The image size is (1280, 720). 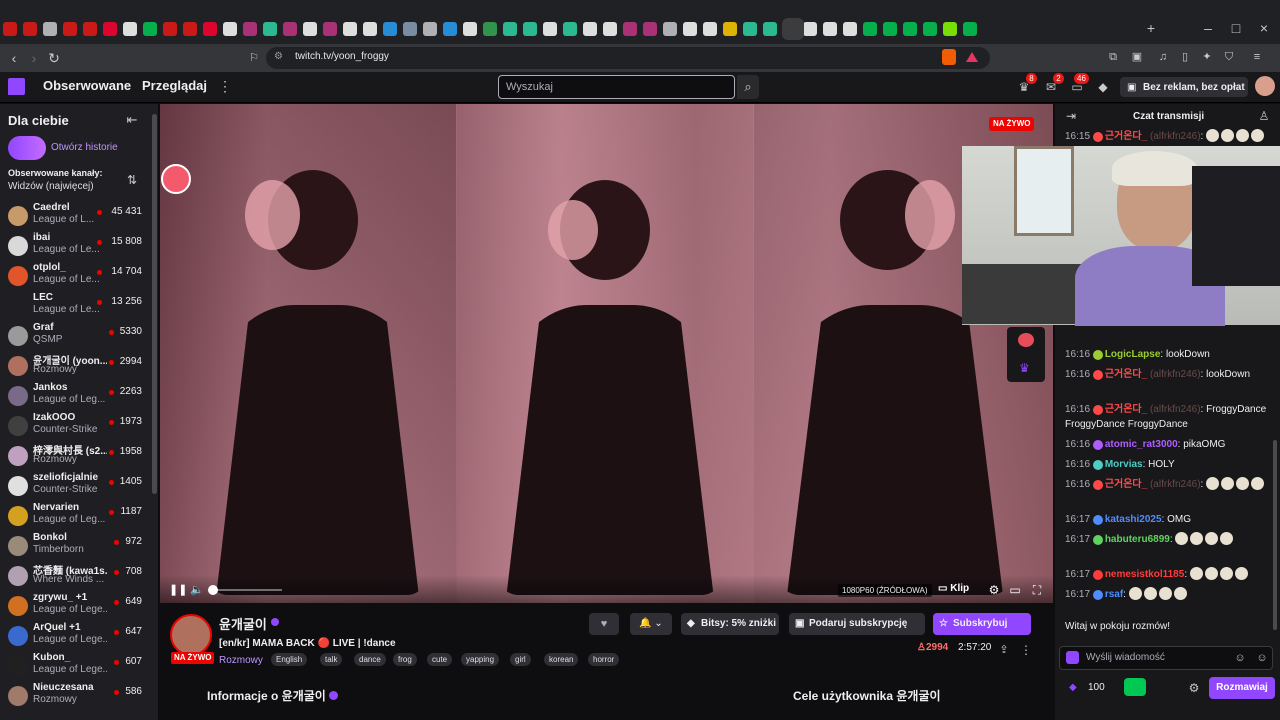 What do you see at coordinates (440, 659) in the screenshot?
I see `stream-tag: cute` at bounding box center [440, 659].